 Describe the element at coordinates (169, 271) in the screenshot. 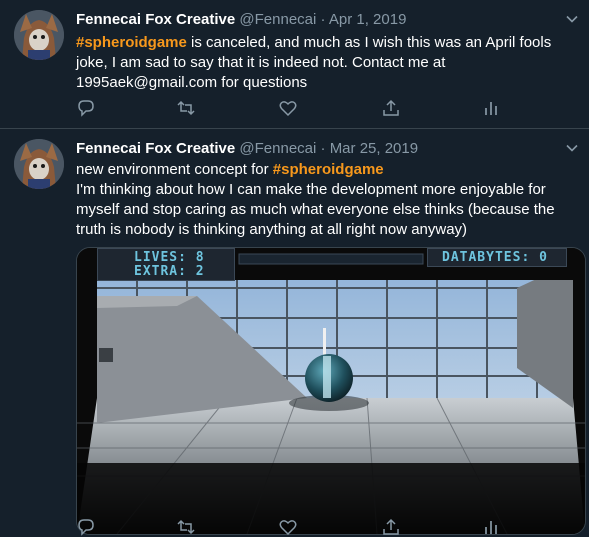

I see `game-extra-label: EXTRA: 2` at that location.